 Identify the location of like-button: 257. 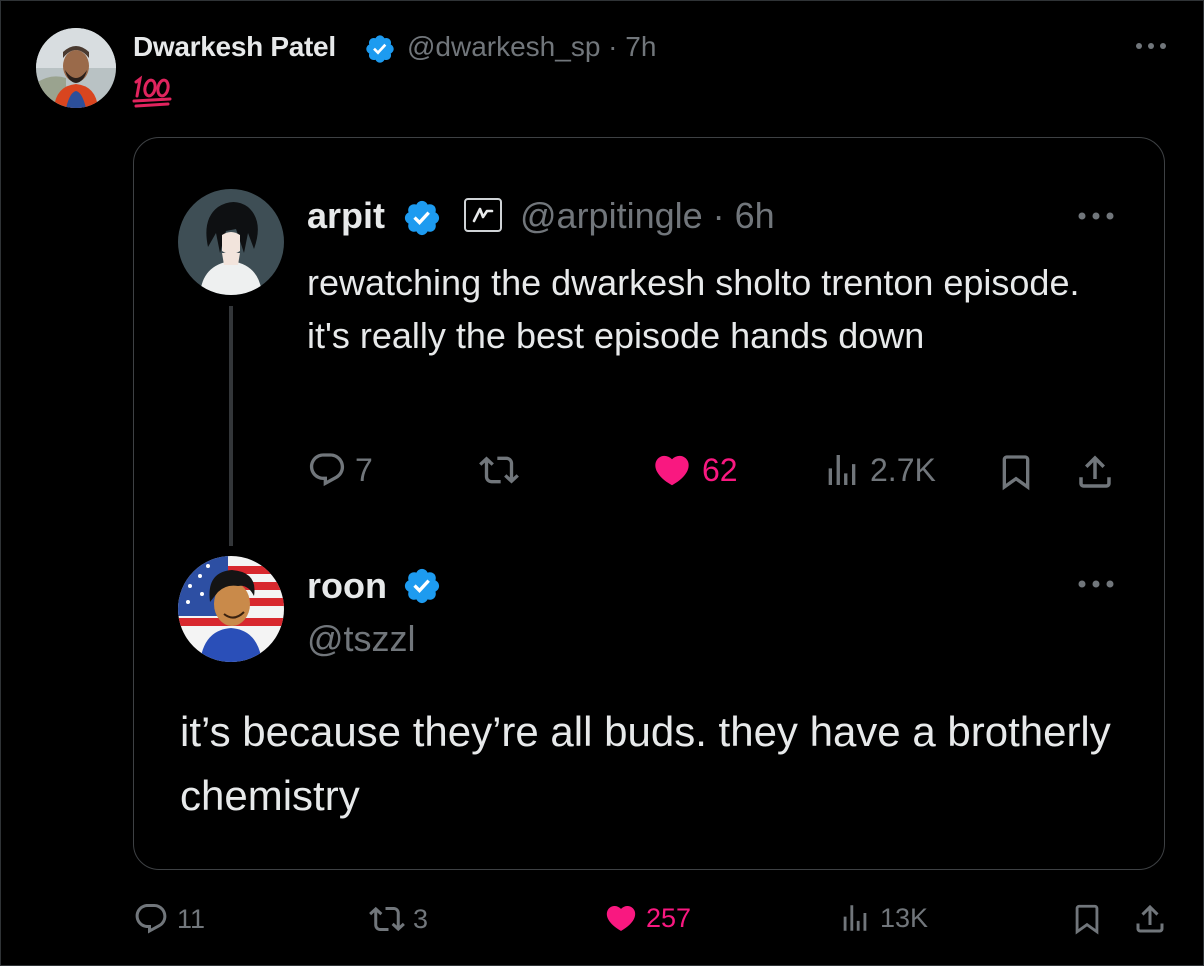
(647, 918).